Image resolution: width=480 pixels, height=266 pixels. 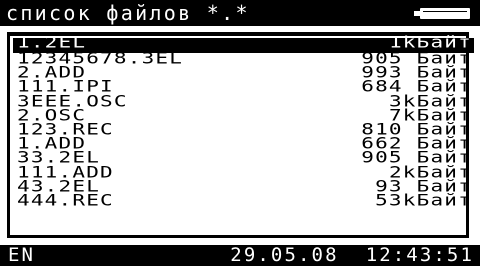 I want to click on battery-level, so click(x=445, y=14).